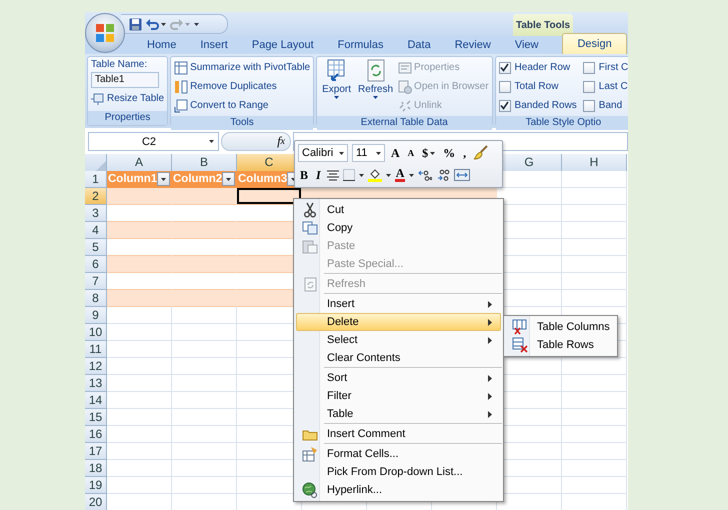  I want to click on ribbon-tab: Page Layout, so click(283, 45).